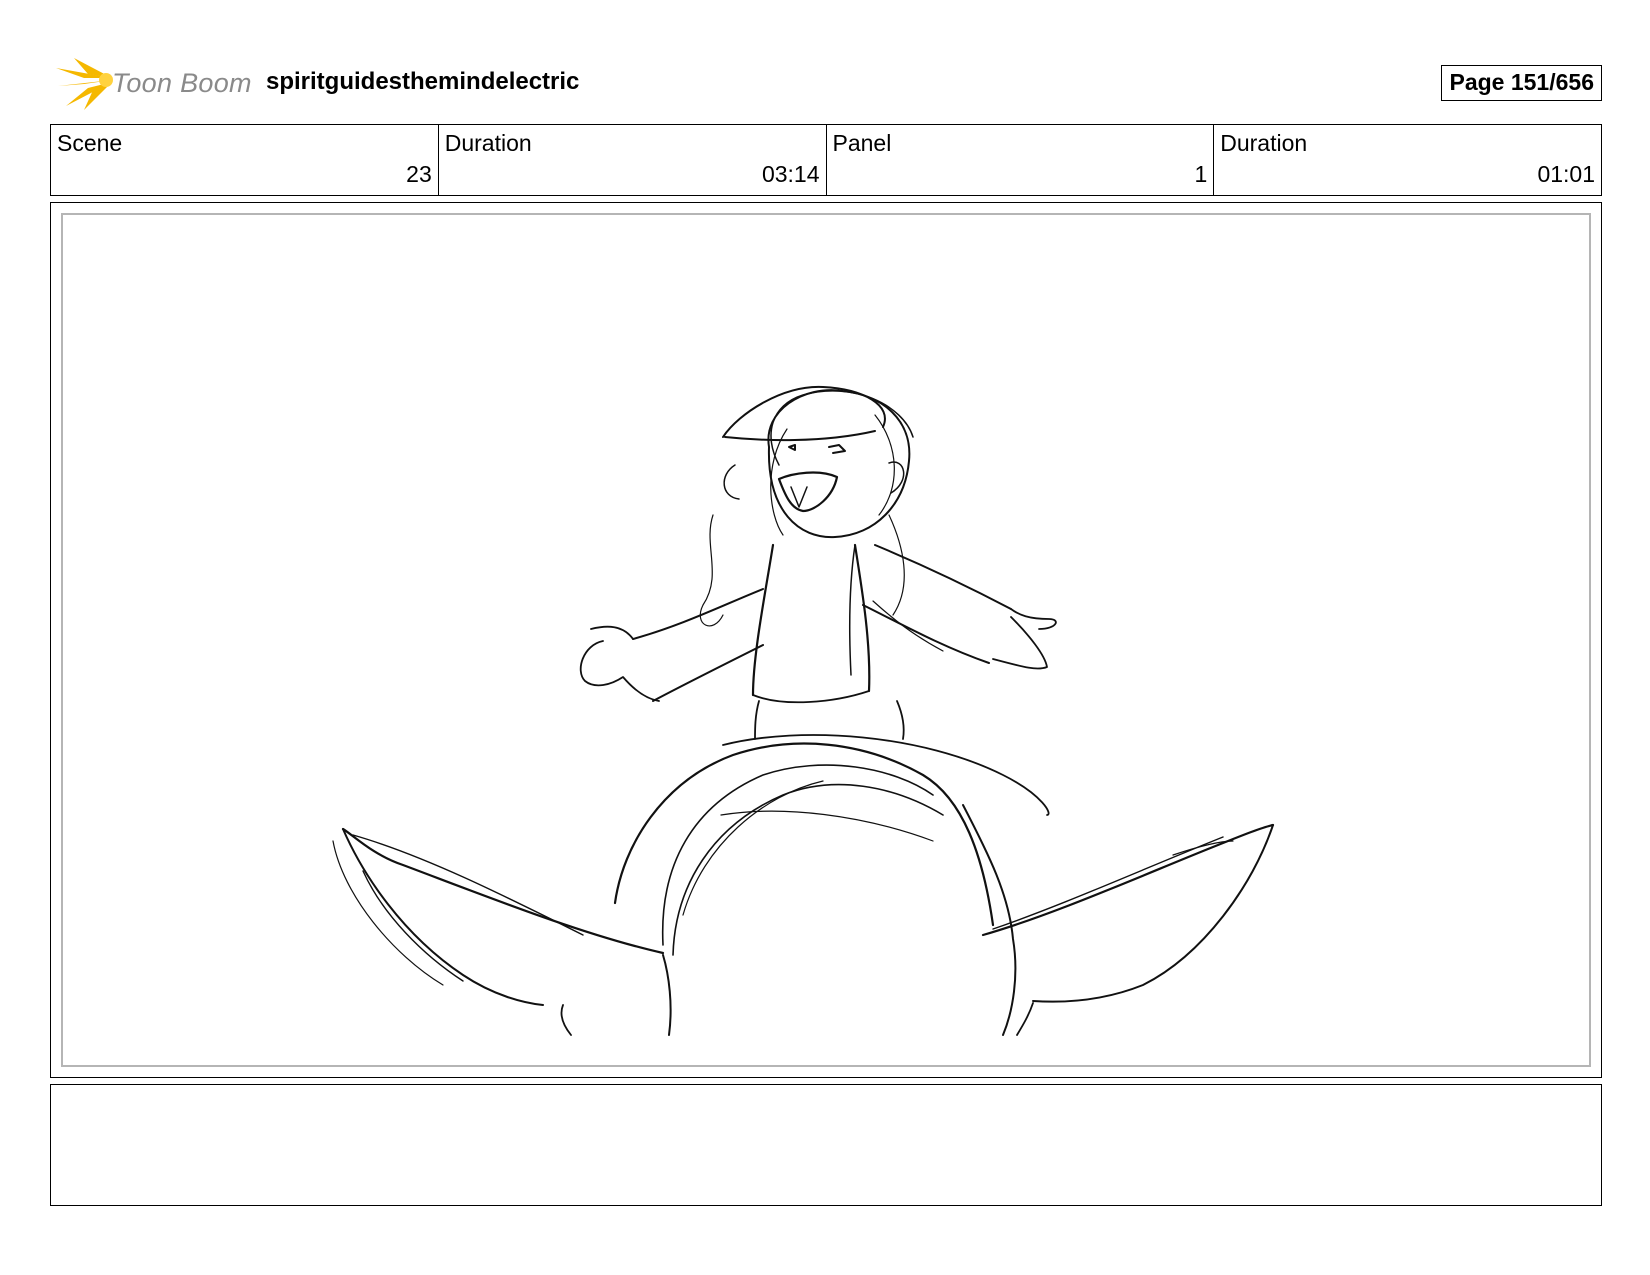 The image size is (1650, 1275). Describe the element at coordinates (1407, 160) in the screenshot. I see `panel-duration-cell: Duration 01:01` at that location.